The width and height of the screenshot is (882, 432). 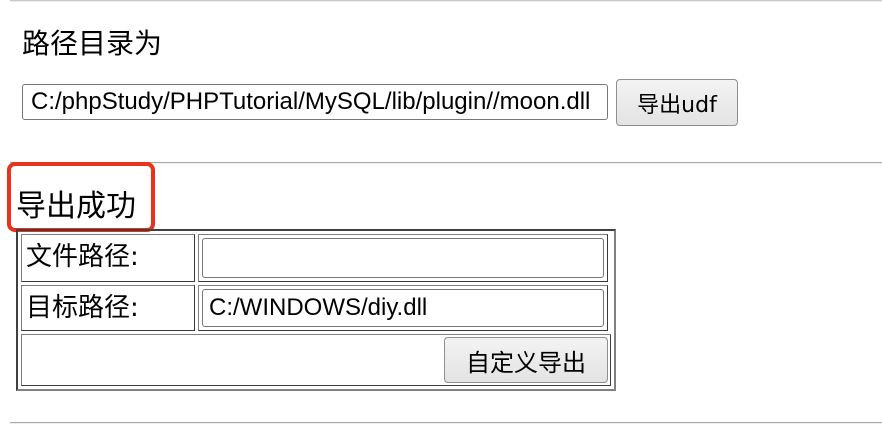 I want to click on file-path-input, so click(x=403, y=258).